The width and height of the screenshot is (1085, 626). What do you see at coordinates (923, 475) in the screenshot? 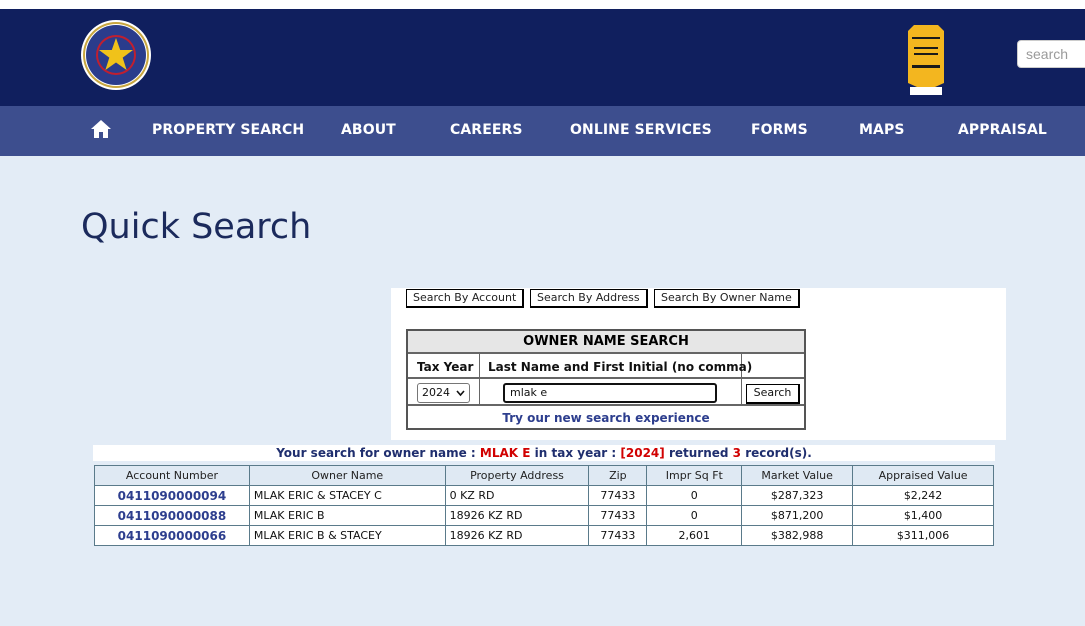
I see `col-appraised-value: Appraised Value` at bounding box center [923, 475].